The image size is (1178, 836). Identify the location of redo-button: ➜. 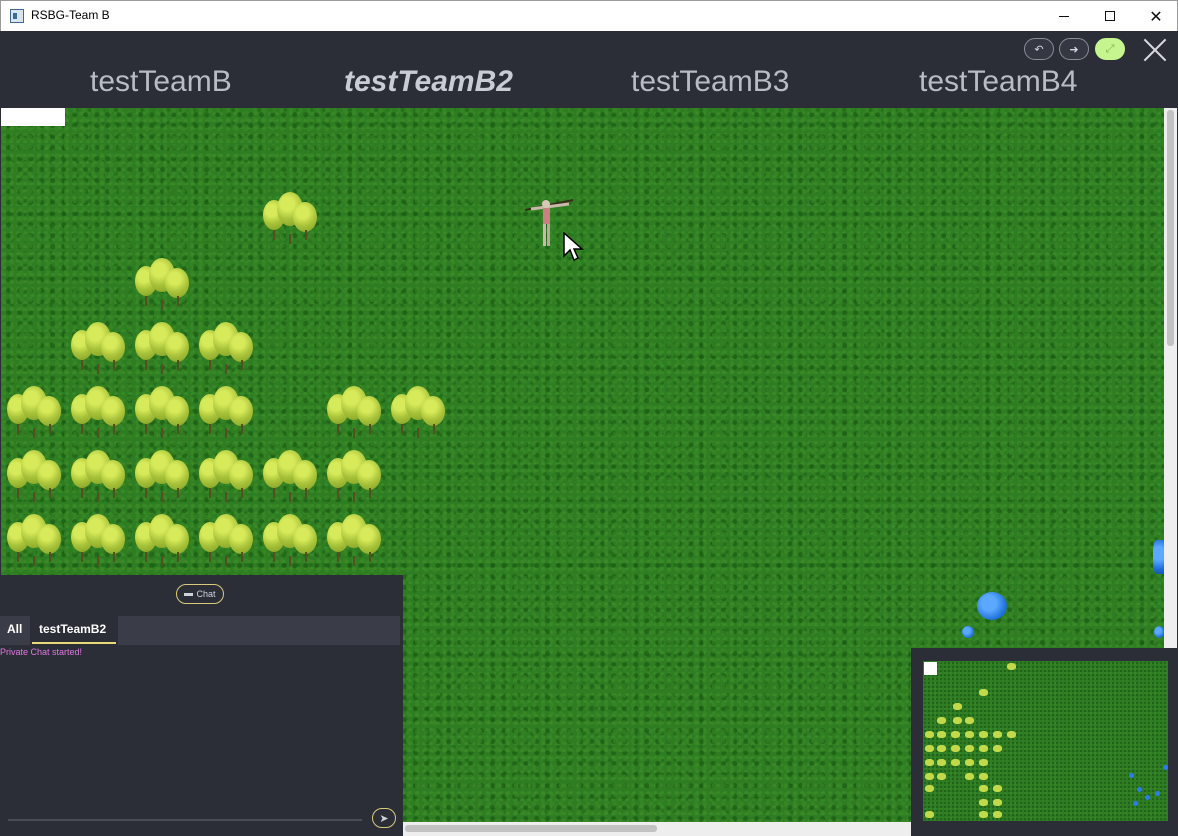
(1074, 49).